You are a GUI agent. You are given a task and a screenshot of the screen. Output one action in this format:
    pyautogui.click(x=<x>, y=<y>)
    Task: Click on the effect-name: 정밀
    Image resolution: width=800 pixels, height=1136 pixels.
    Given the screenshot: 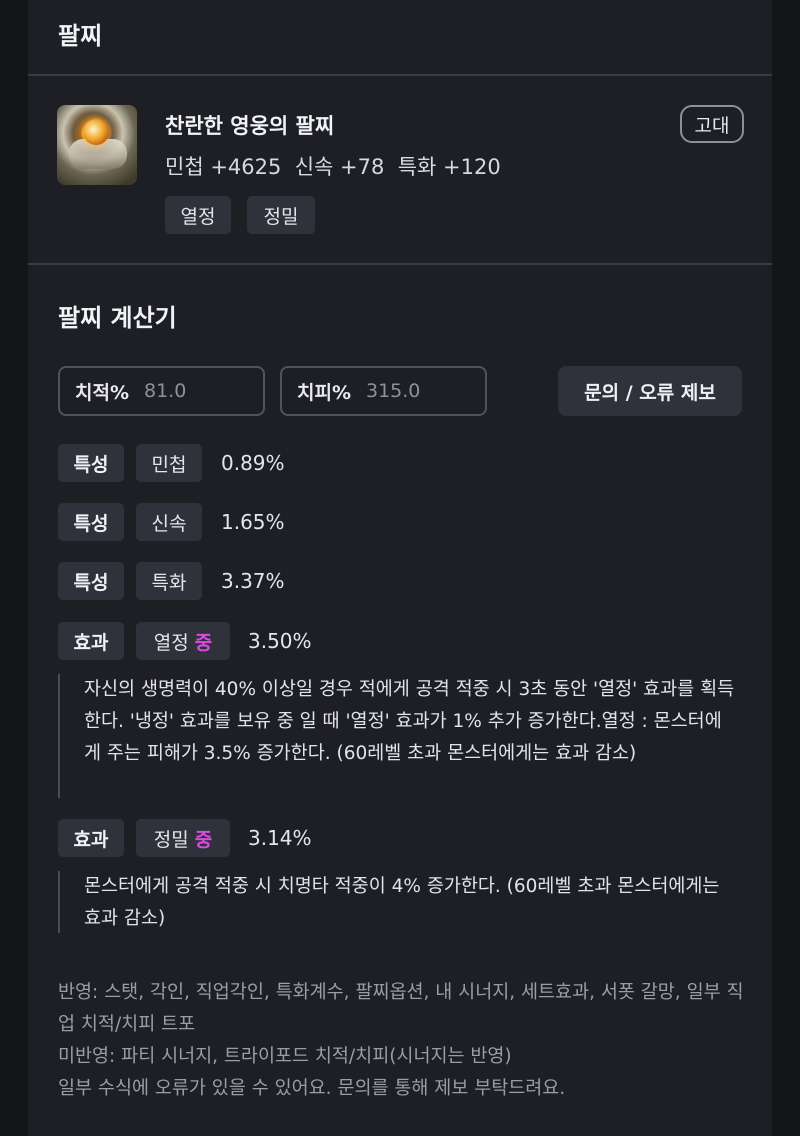 What is the action you would take?
    pyautogui.click(x=171, y=839)
    